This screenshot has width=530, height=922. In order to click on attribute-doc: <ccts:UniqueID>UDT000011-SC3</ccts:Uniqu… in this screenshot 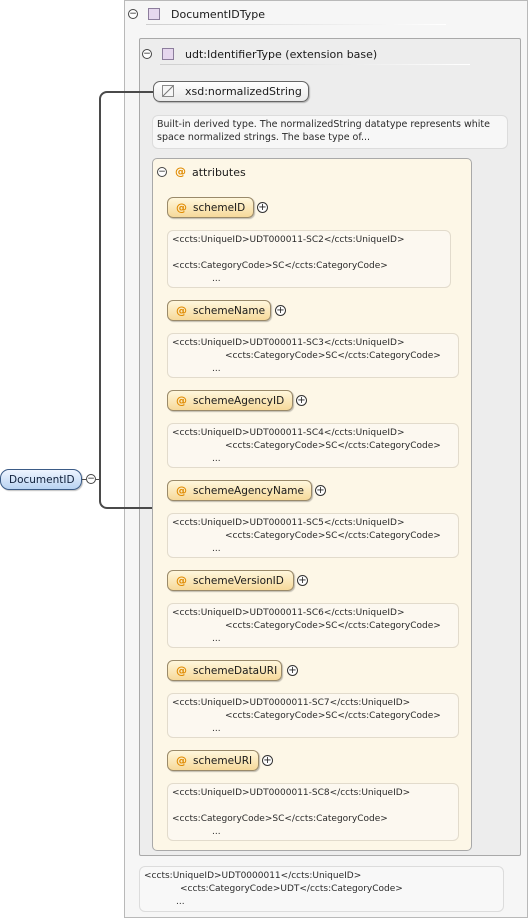, I will do `click(313, 355)`.